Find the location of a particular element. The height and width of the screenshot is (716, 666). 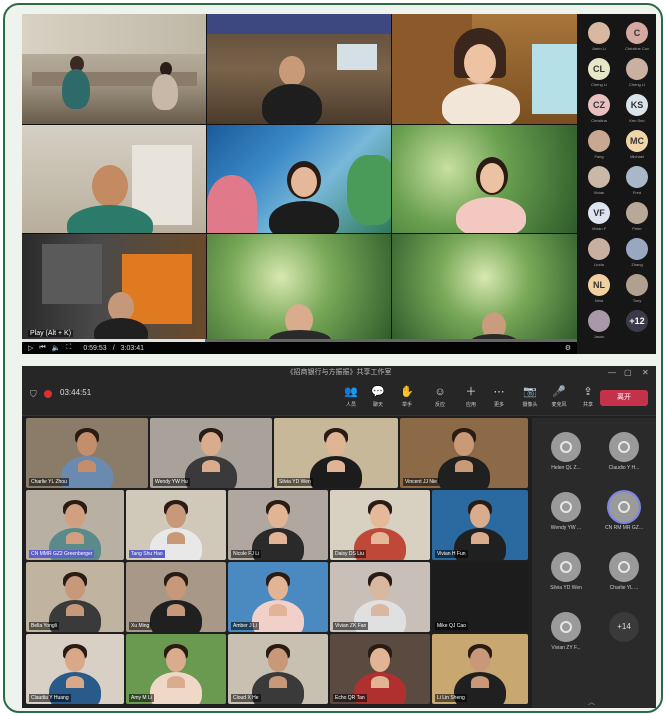

participant-avatar: C Christine Cox is located at coordinates (637, 36).